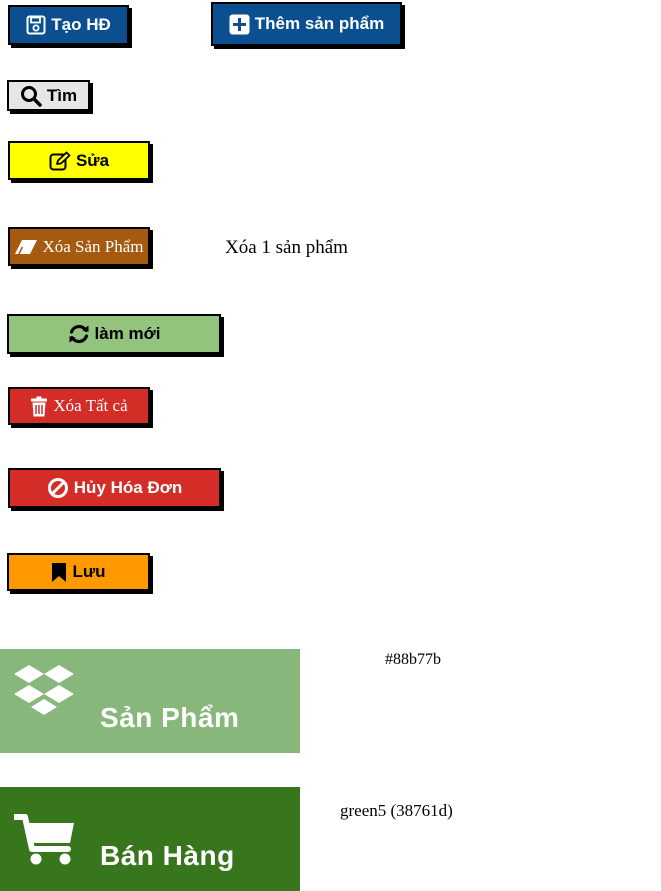  What do you see at coordinates (127, 333) in the screenshot?
I see `refresh-label: làm mới` at bounding box center [127, 333].